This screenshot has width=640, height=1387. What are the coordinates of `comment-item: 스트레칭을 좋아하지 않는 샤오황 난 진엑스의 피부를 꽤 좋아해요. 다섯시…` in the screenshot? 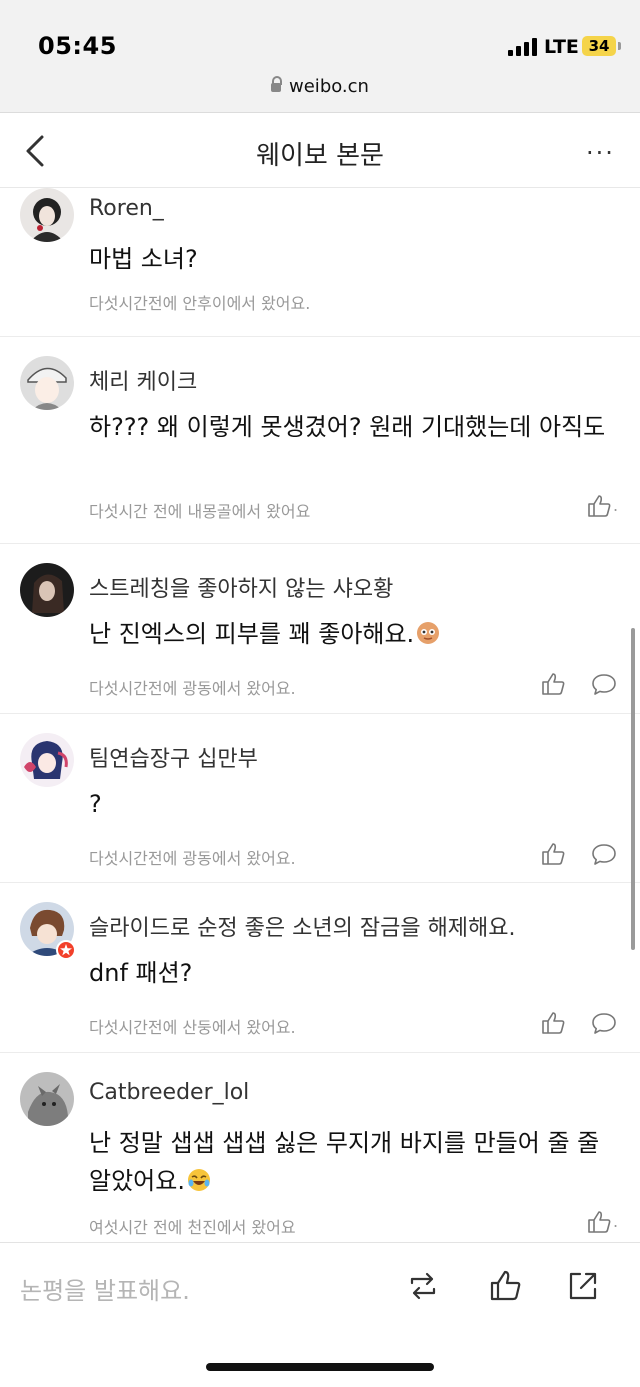 It's located at (320, 628).